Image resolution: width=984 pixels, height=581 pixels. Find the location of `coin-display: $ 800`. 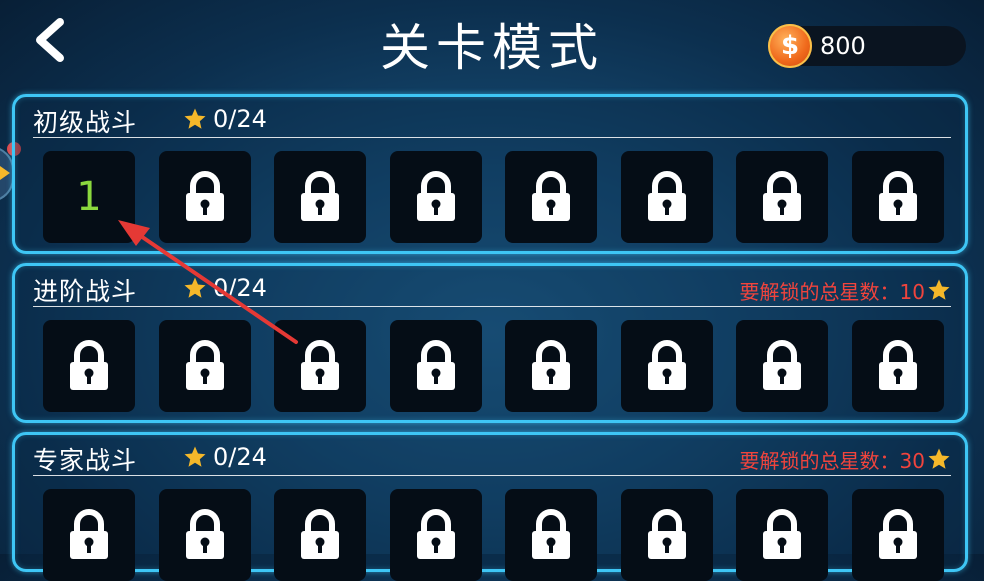

coin-display: $ 800 is located at coordinates (867, 46).